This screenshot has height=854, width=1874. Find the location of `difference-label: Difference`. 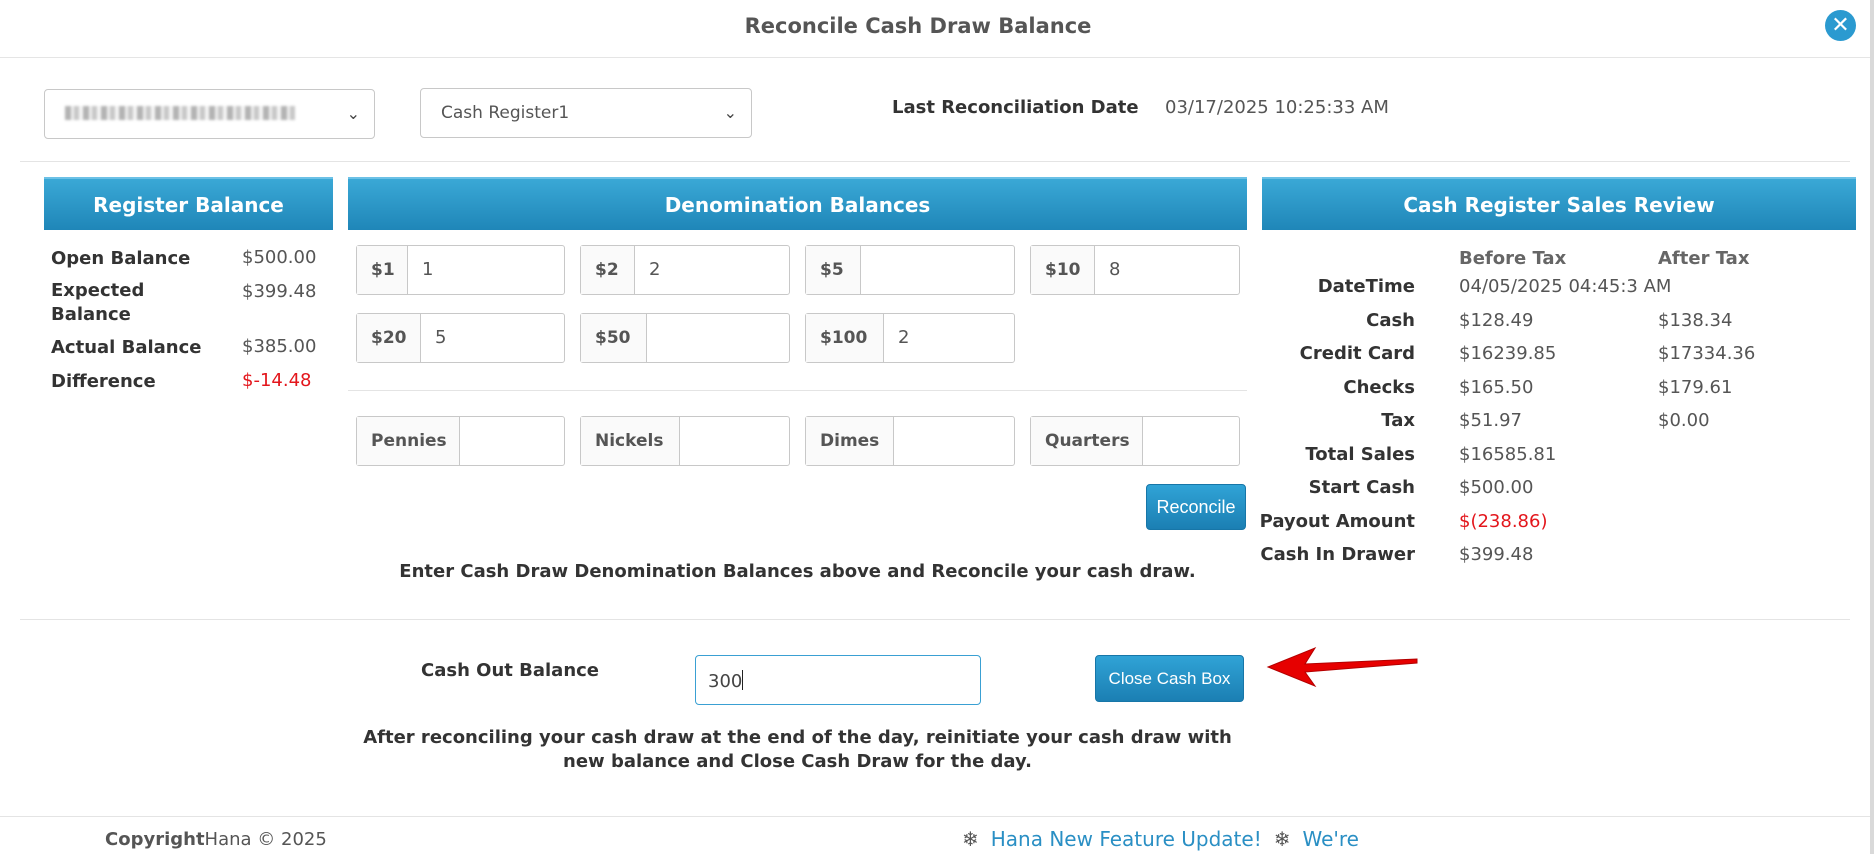

difference-label: Difference is located at coordinates (103, 381).